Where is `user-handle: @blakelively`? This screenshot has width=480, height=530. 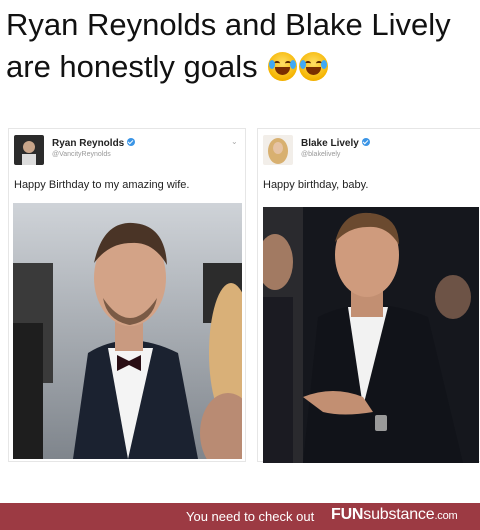
user-handle: @blakelively is located at coordinates (320, 154).